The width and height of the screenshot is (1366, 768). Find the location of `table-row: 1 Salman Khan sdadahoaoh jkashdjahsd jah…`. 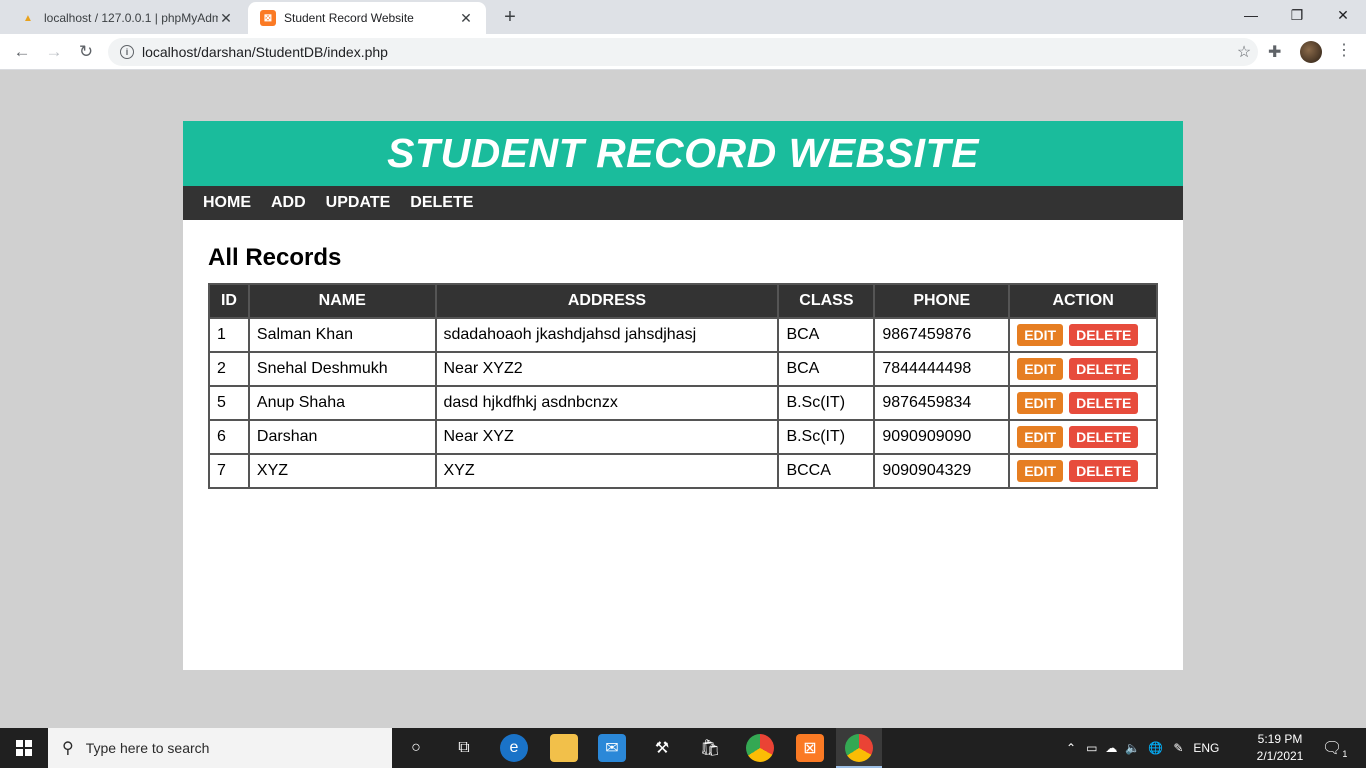

table-row: 1 Salman Khan sdadahoaoh jkashdjahsd jah… is located at coordinates (683, 335).